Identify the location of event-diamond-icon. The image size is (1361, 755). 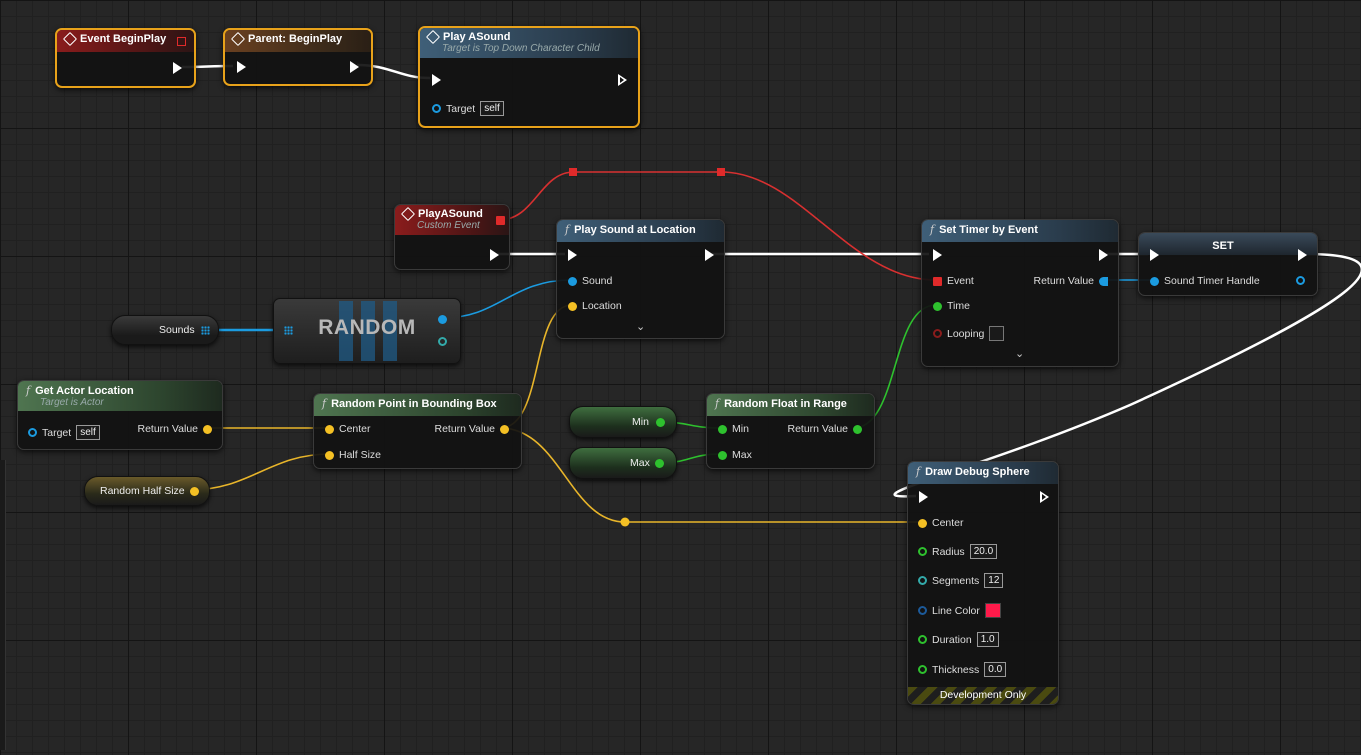
(70, 39).